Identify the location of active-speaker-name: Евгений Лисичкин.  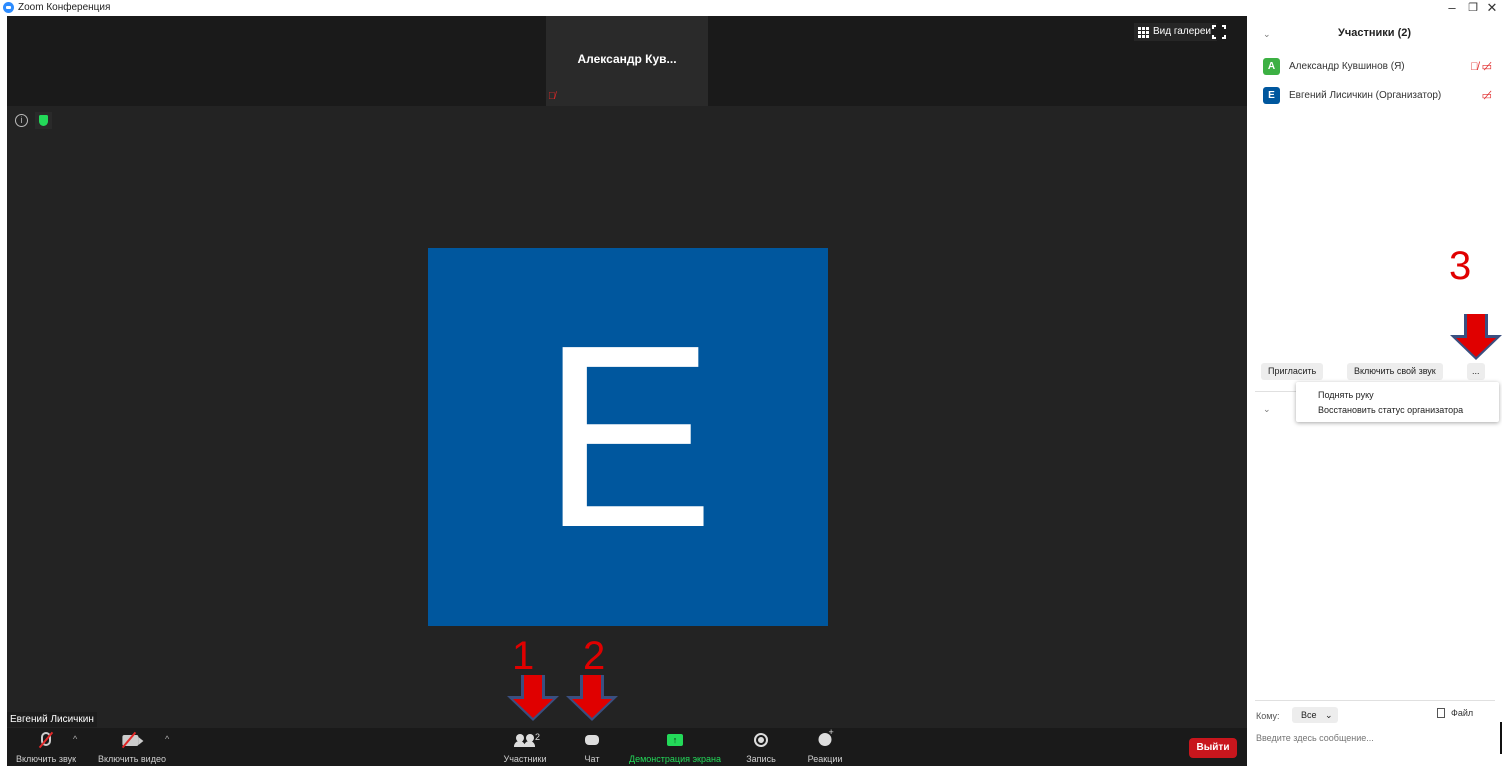
(52, 719).